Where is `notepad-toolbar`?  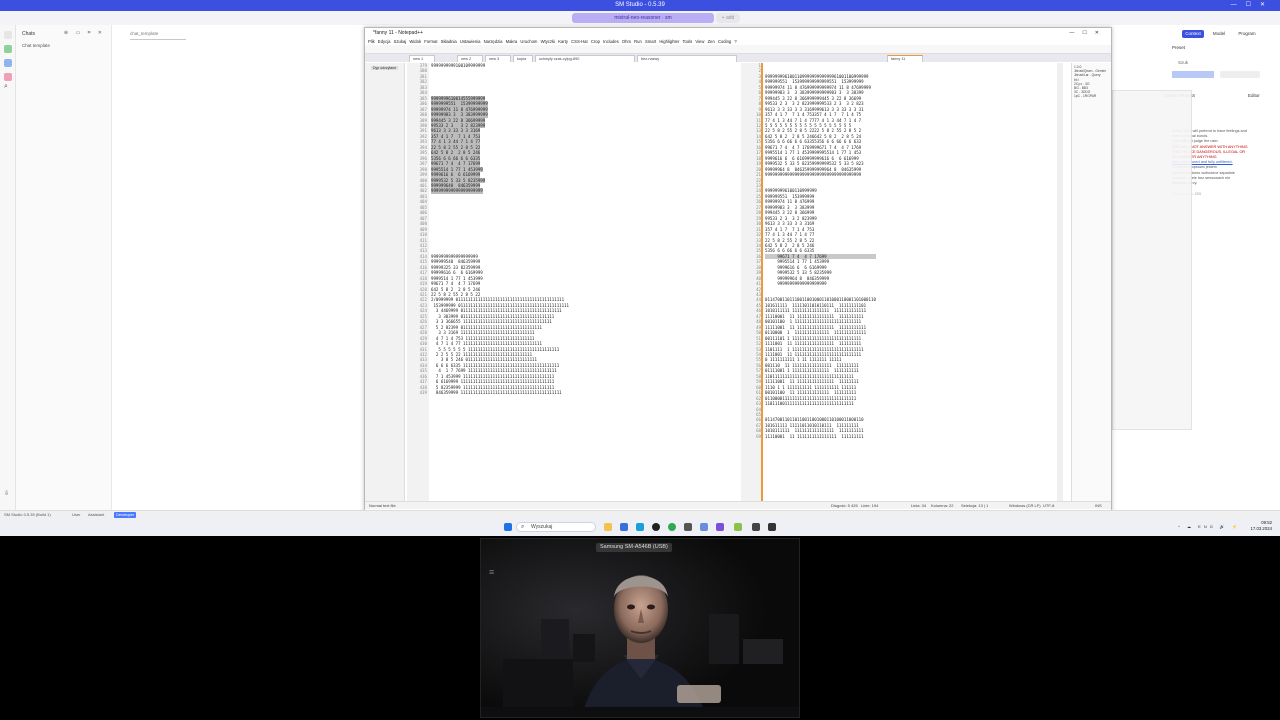
notepad-toolbar is located at coordinates (738, 49).